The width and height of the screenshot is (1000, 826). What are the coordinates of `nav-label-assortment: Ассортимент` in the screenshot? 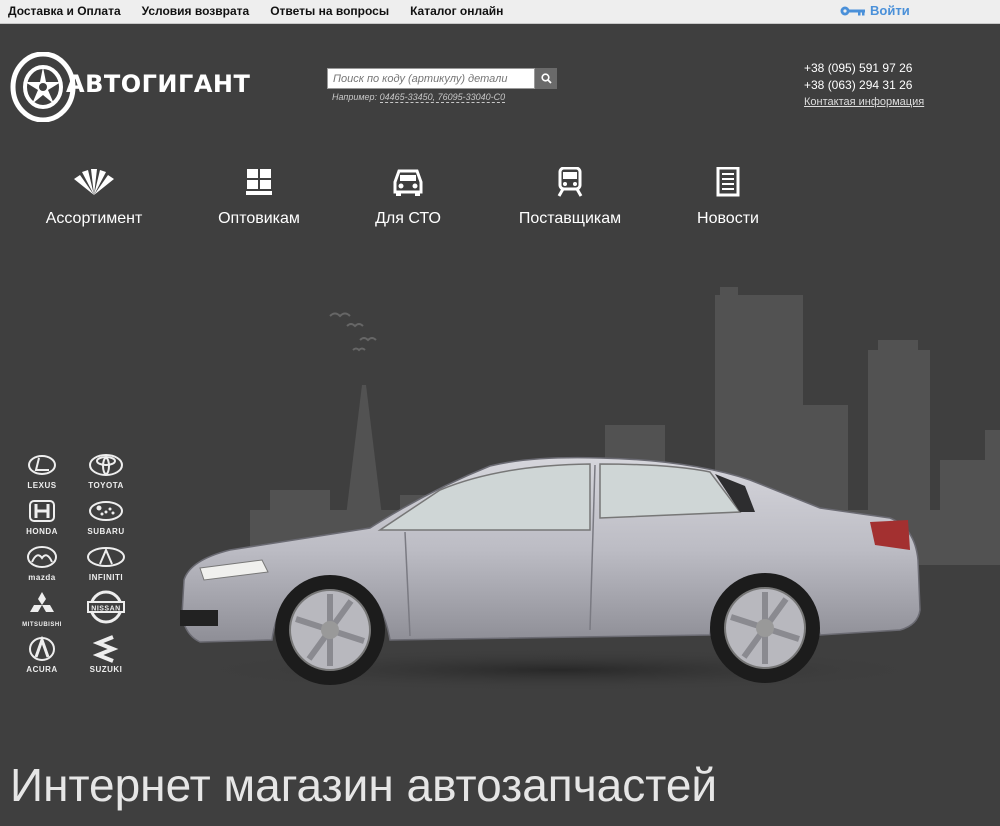 It's located at (94, 218).